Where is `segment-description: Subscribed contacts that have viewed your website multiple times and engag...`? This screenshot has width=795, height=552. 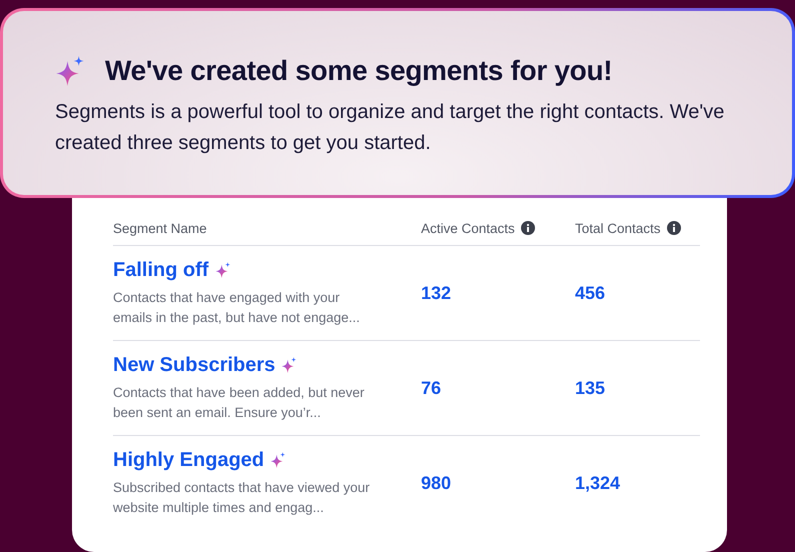
segment-description: Subscribed contacts that have viewed your website multiple times and engag... is located at coordinates (242, 497).